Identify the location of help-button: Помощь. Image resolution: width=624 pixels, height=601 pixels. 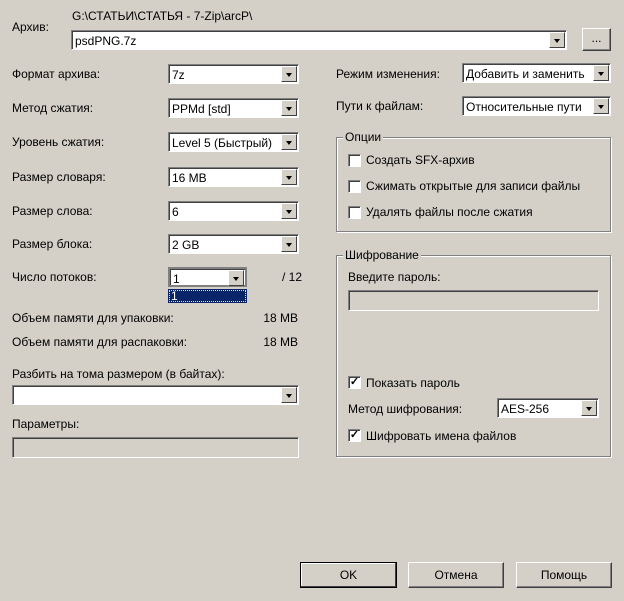
(564, 575).